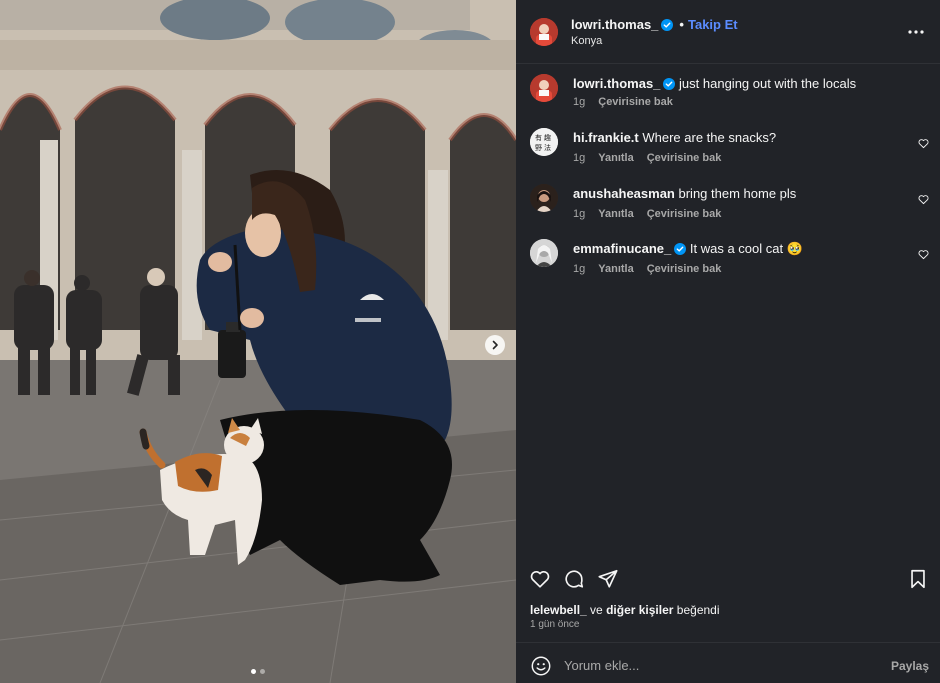 This screenshot has height=683, width=940. Describe the element at coordinates (910, 666) in the screenshot. I see `post-comment-button: Paylaş` at that location.